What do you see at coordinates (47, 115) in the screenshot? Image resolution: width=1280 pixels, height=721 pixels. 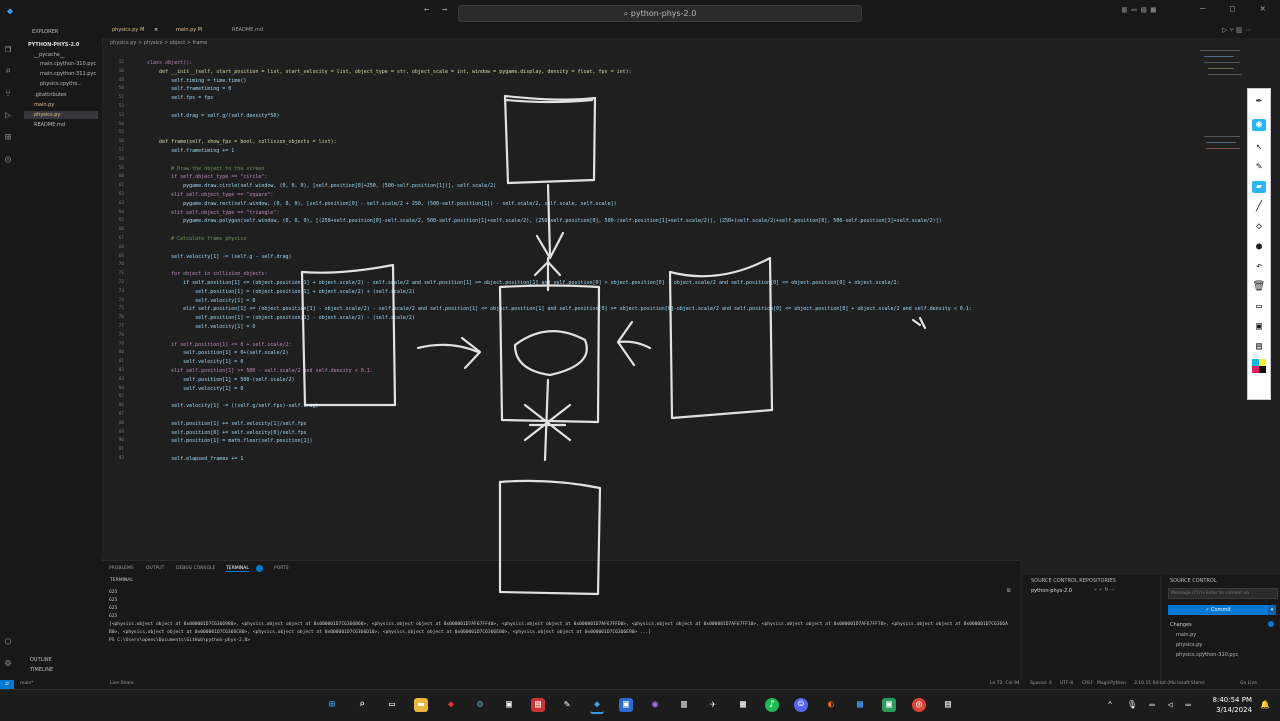 I see `explorer-item: physics.py` at bounding box center [47, 115].